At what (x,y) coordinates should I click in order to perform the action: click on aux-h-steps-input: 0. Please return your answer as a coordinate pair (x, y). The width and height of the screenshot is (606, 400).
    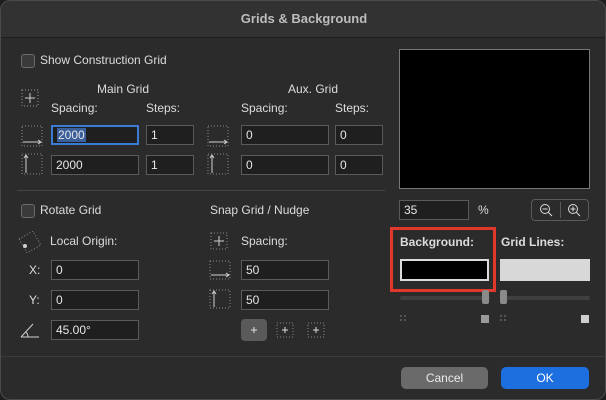
    Looking at the image, I should click on (359, 135).